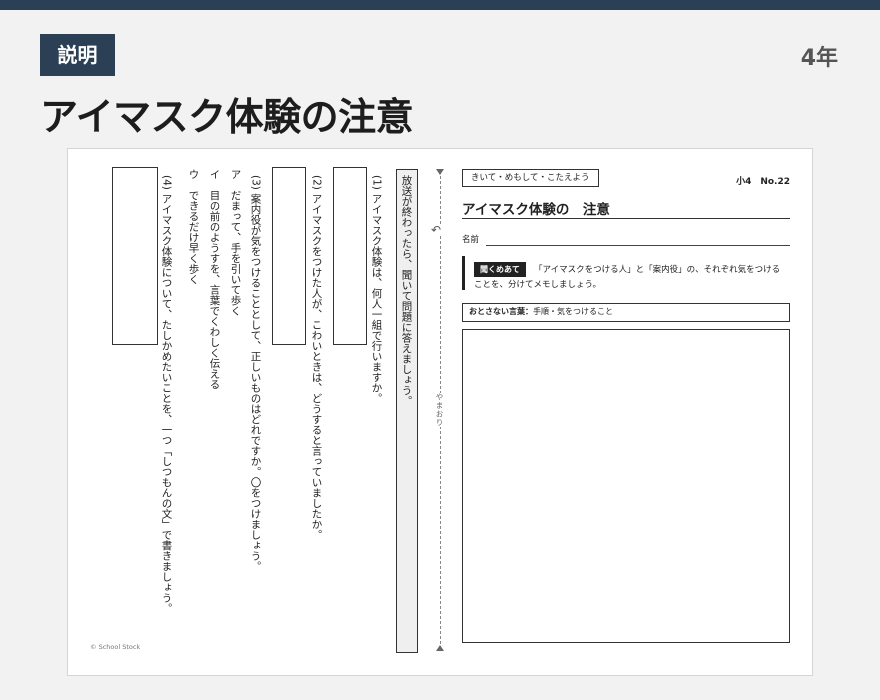  What do you see at coordinates (763, 182) in the screenshot?
I see `document-number: 小4 No.22` at bounding box center [763, 182].